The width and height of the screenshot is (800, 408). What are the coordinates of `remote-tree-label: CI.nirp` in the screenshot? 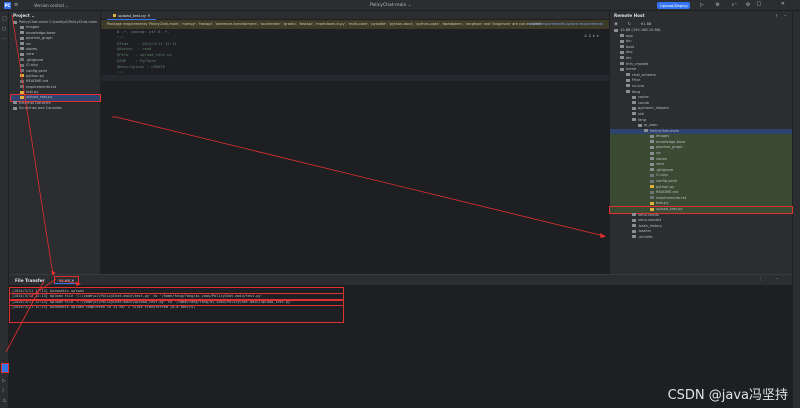 It's located at (662, 175).